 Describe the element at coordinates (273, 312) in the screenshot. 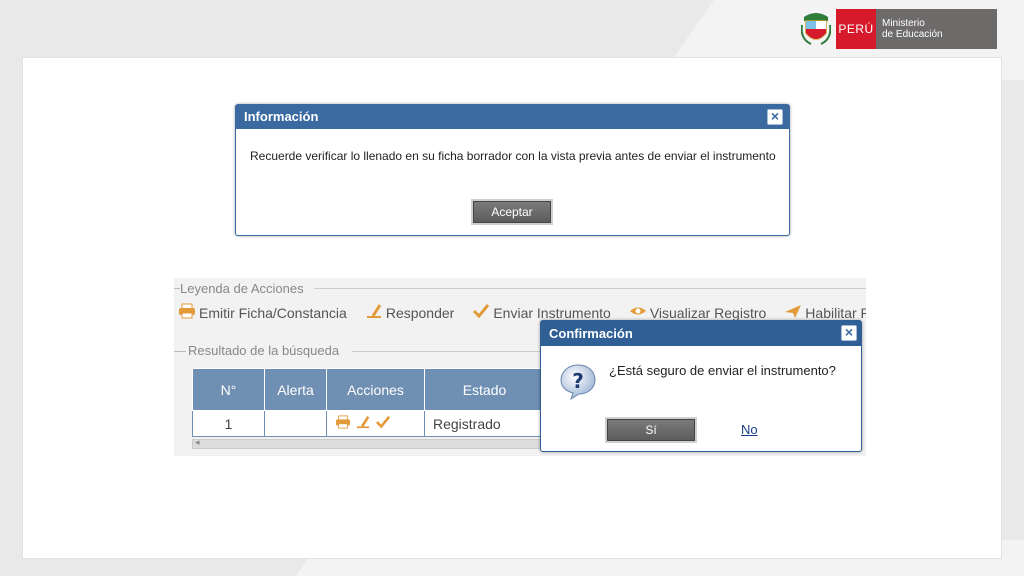

I see `legend-label-emitir: Emitir Ficha/Constancia` at that location.